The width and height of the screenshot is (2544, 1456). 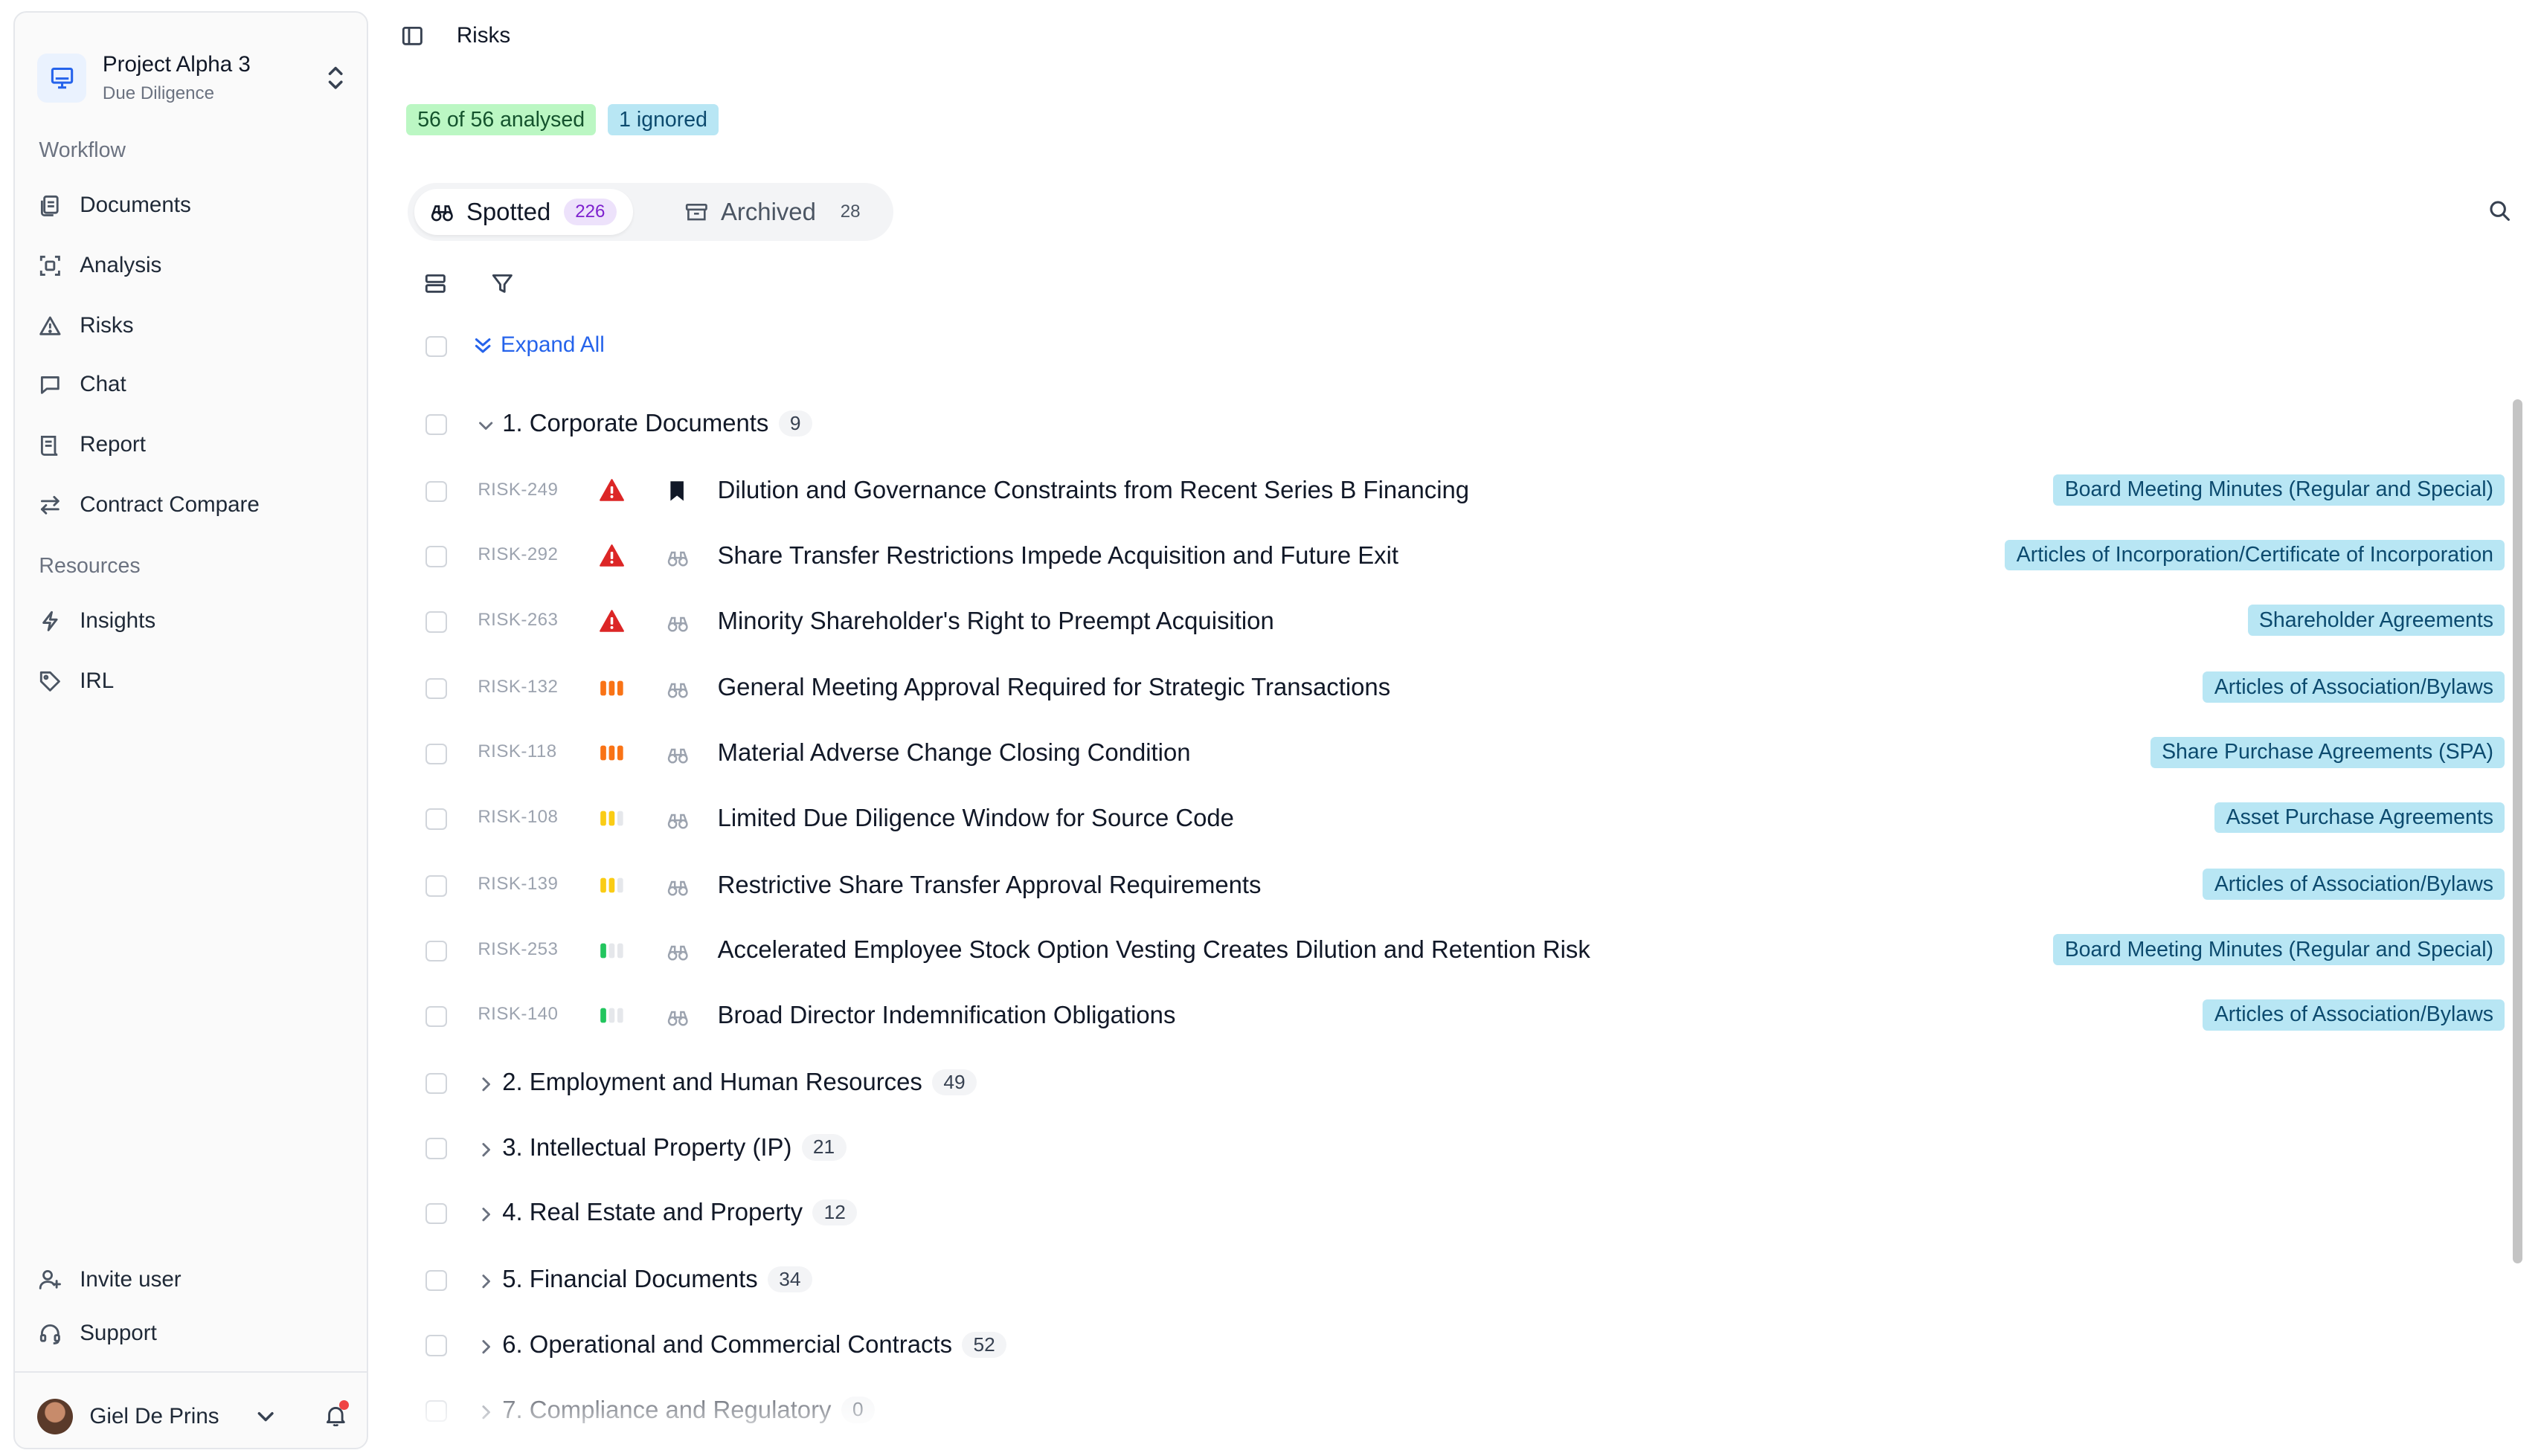 I want to click on group-by-icon, so click(x=437, y=285).